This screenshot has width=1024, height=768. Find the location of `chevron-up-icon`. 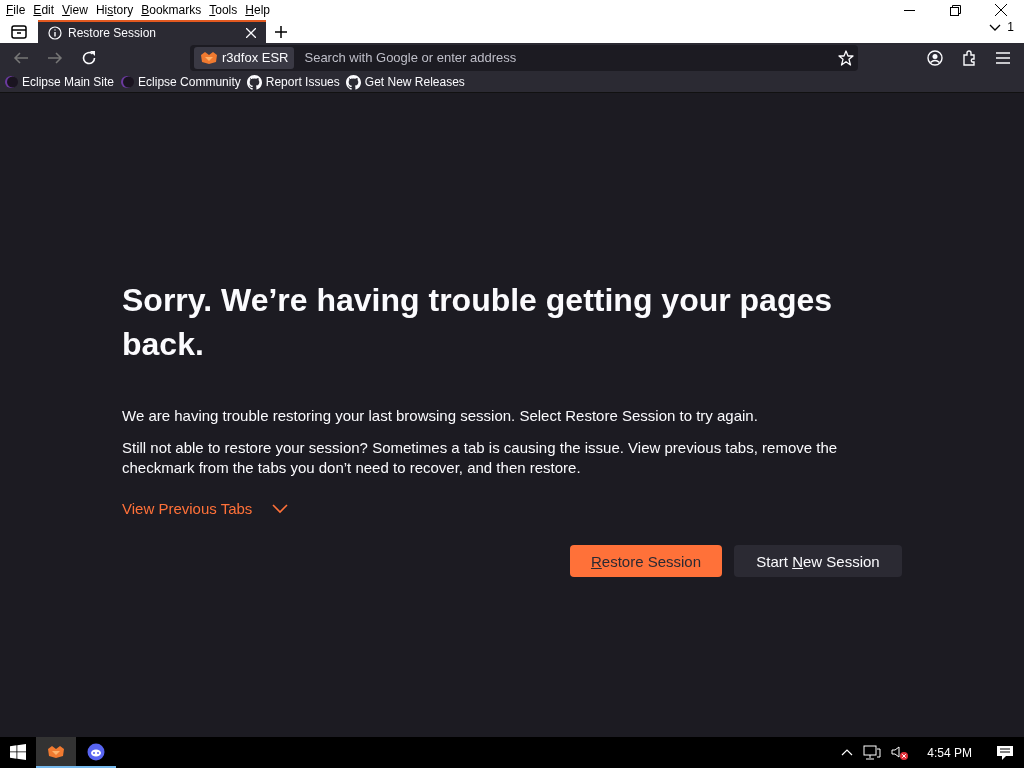

chevron-up-icon is located at coordinates (847, 752).